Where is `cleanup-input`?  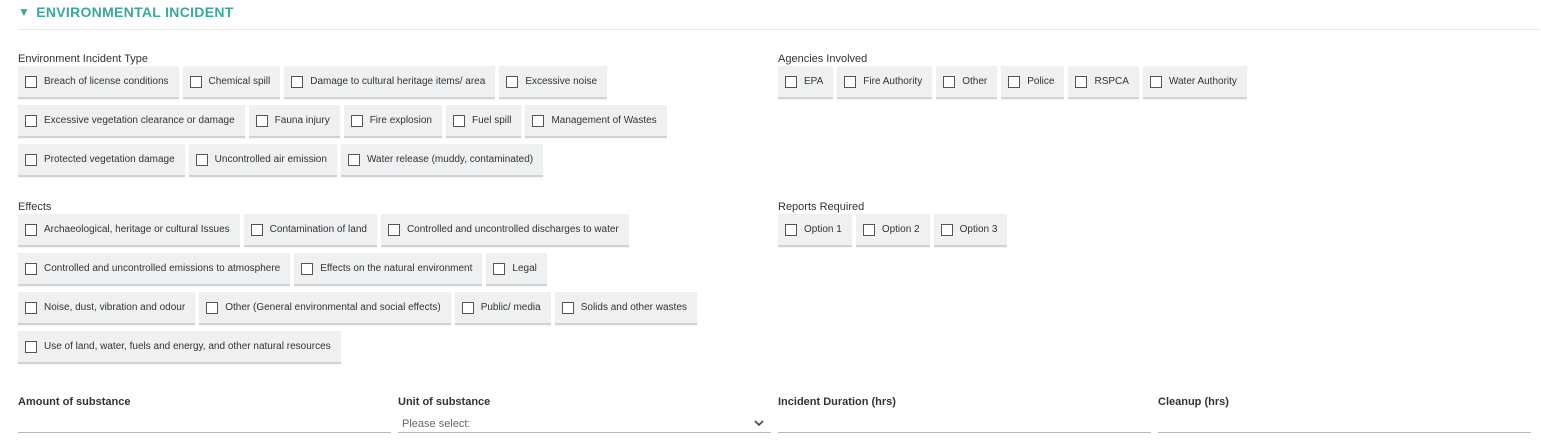 cleanup-input is located at coordinates (1344, 424).